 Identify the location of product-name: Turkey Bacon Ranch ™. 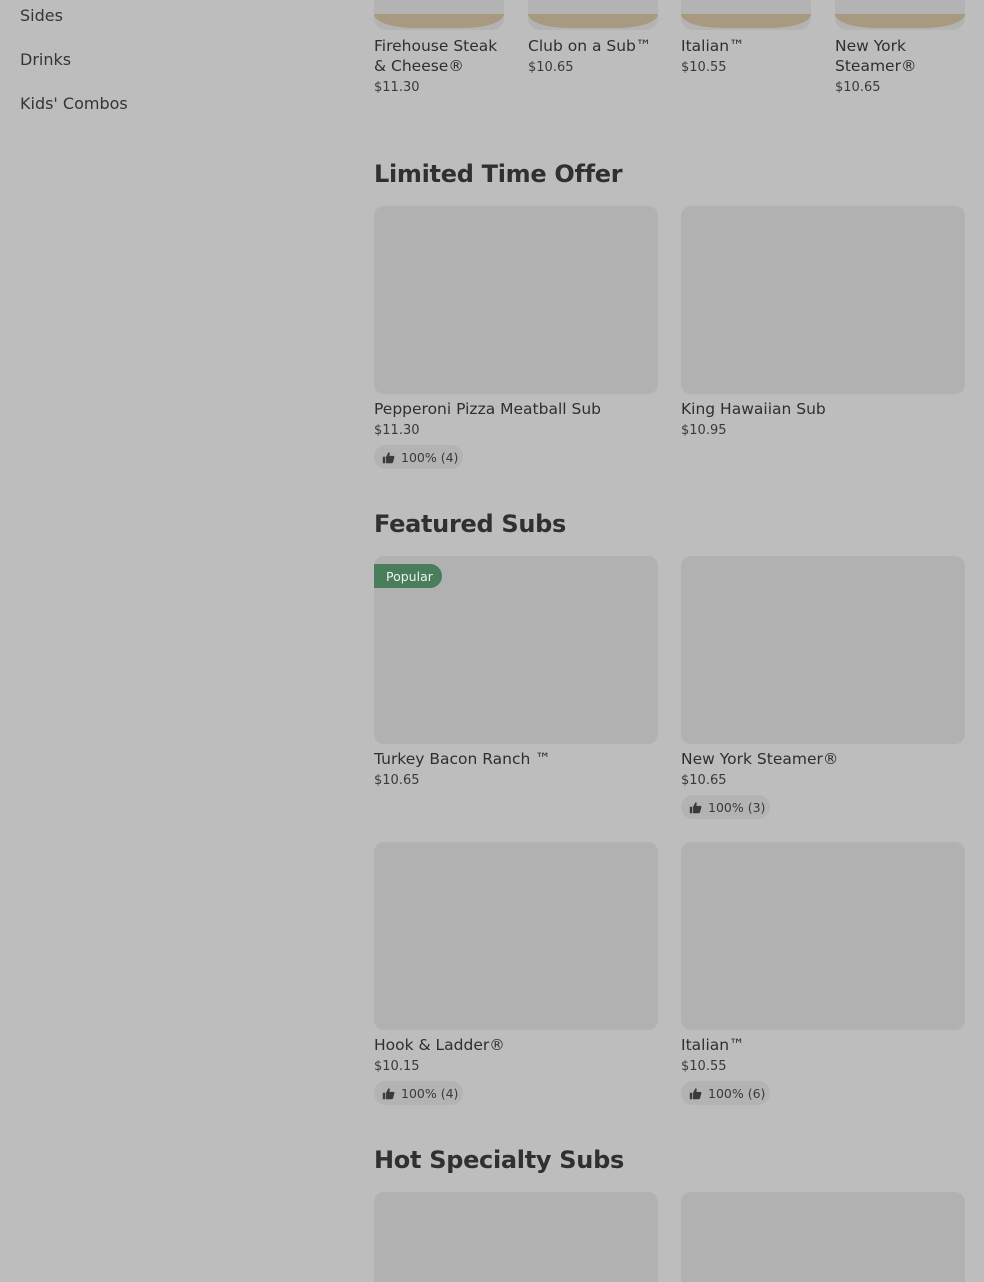
(462, 759).